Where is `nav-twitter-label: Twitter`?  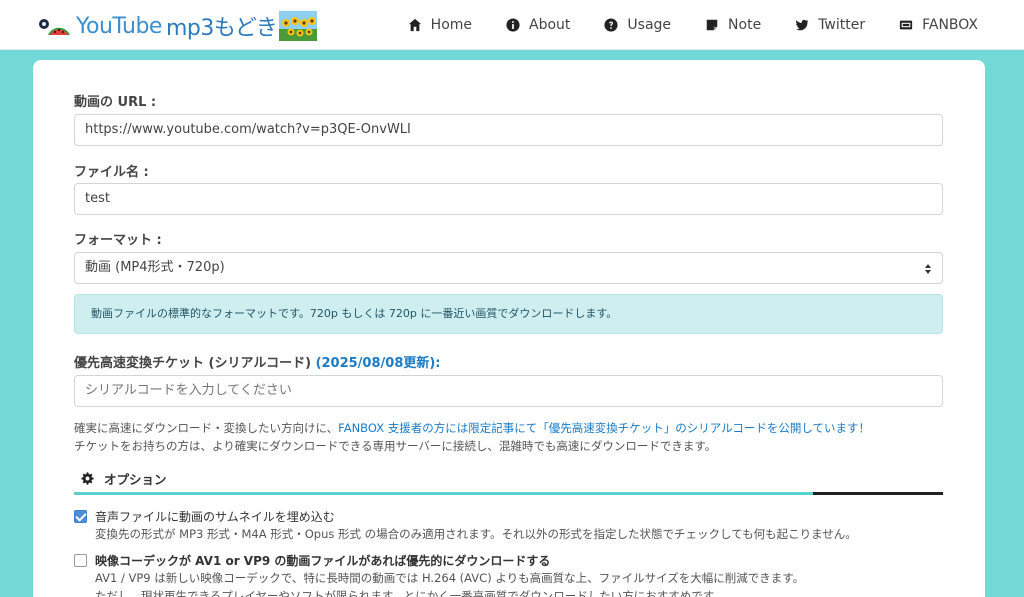
nav-twitter-label: Twitter is located at coordinates (842, 25).